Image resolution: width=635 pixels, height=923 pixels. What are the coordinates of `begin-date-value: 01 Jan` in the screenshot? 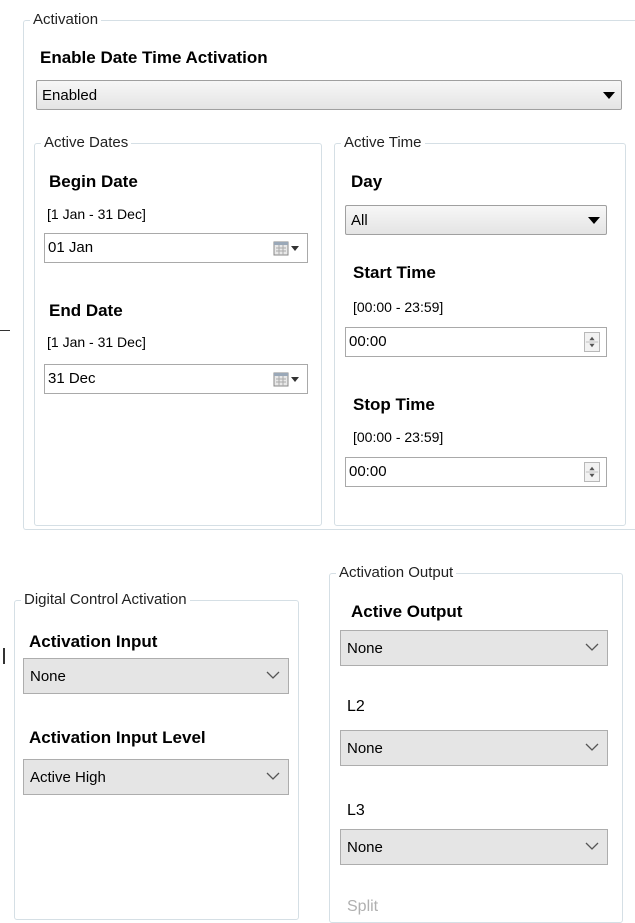 It's located at (71, 247).